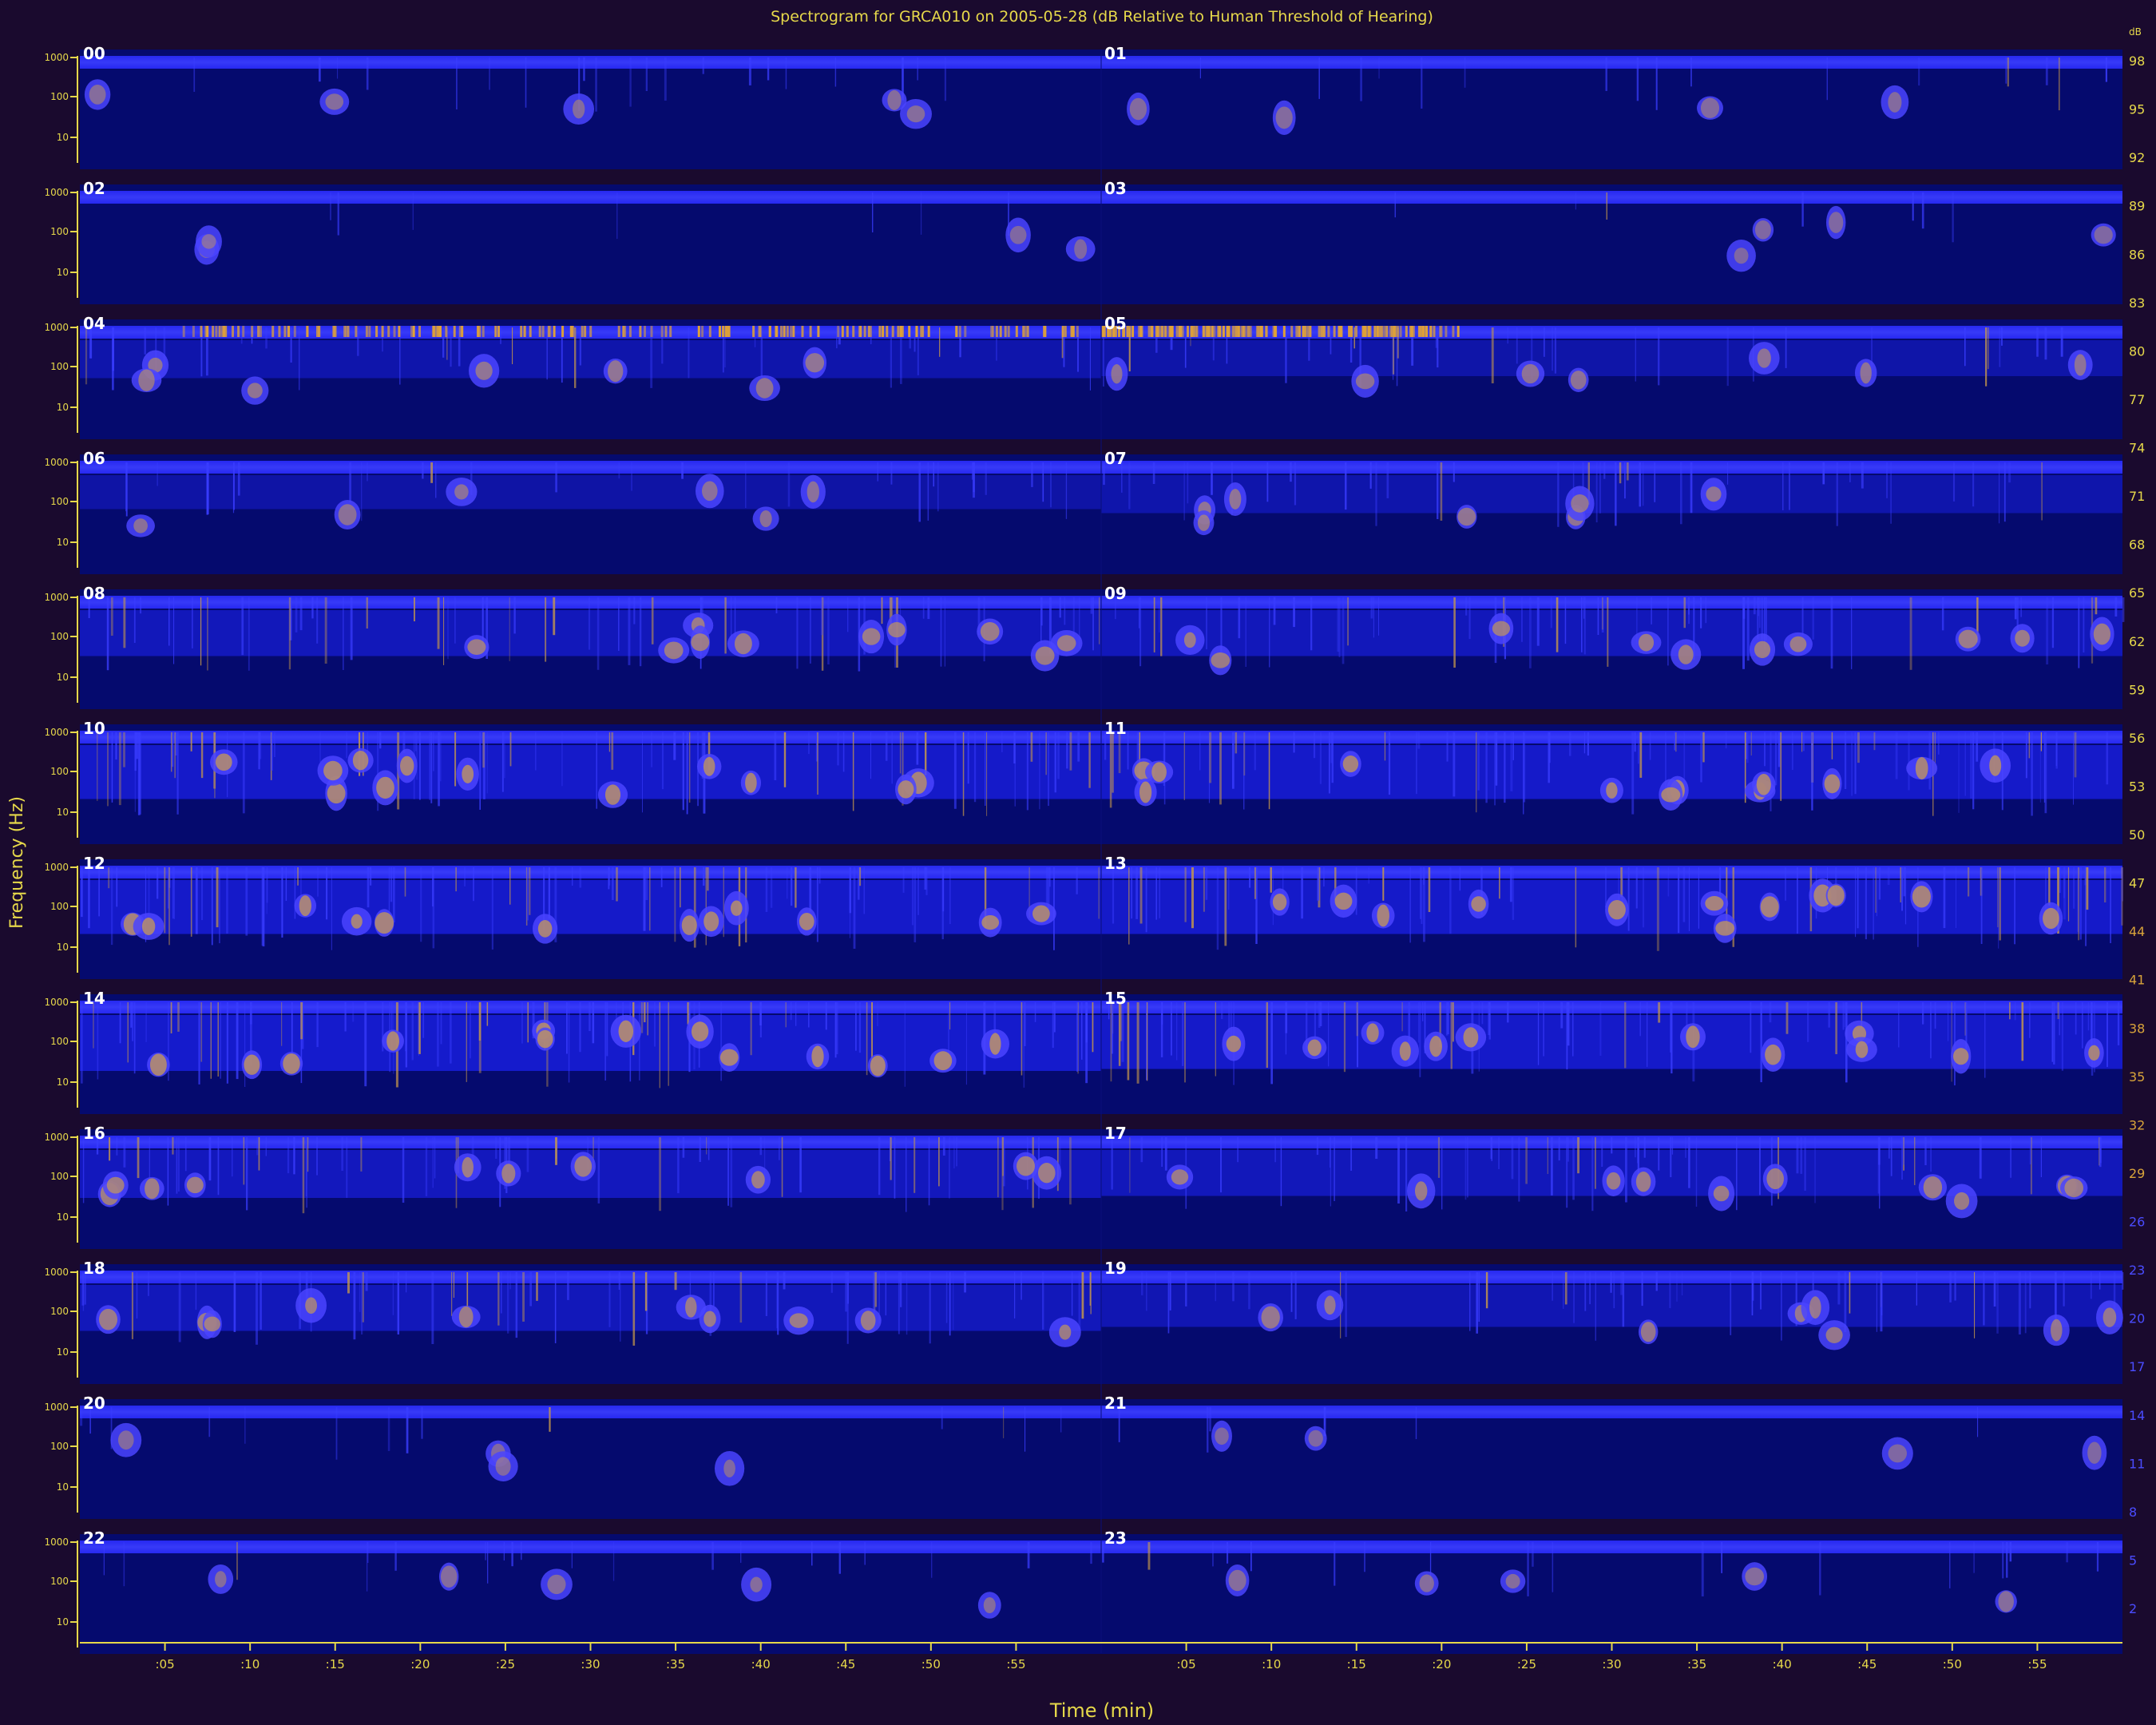 The image size is (2156, 1725). Describe the element at coordinates (2137, 1319) in the screenshot. I see `db-scale-label: 20` at that location.